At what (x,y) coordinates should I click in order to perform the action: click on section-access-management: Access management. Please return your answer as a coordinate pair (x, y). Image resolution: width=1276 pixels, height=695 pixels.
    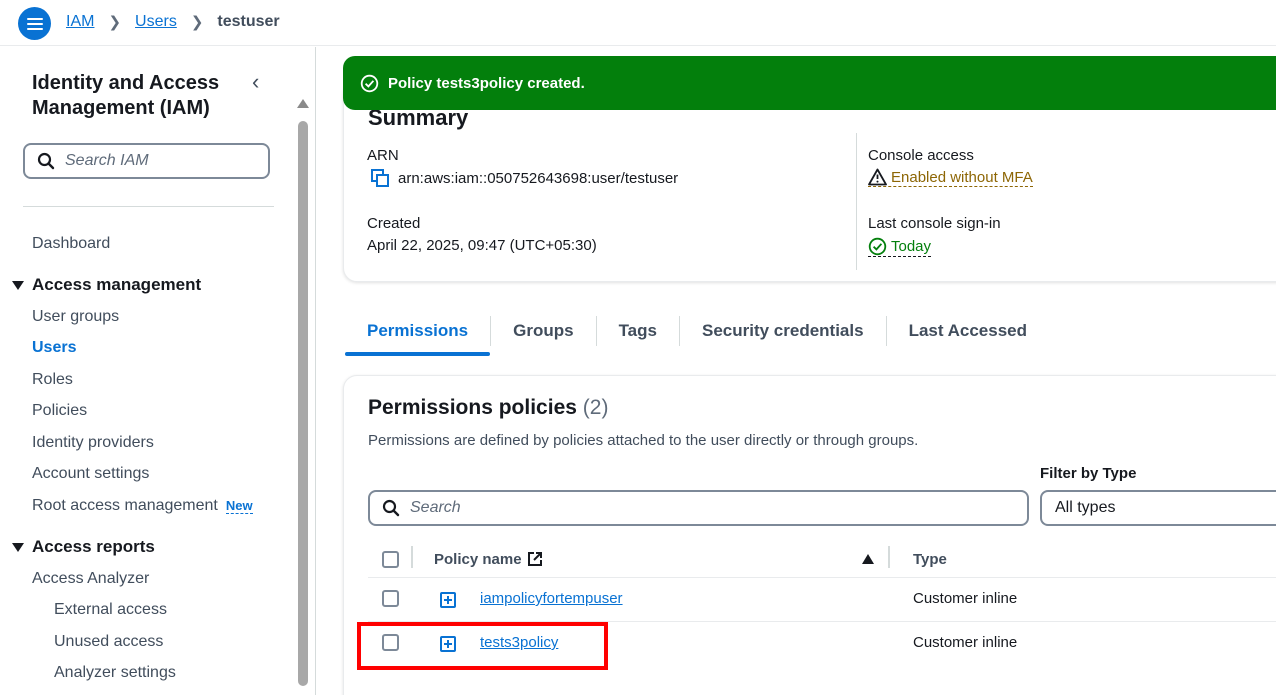
    Looking at the image, I should click on (106, 285).